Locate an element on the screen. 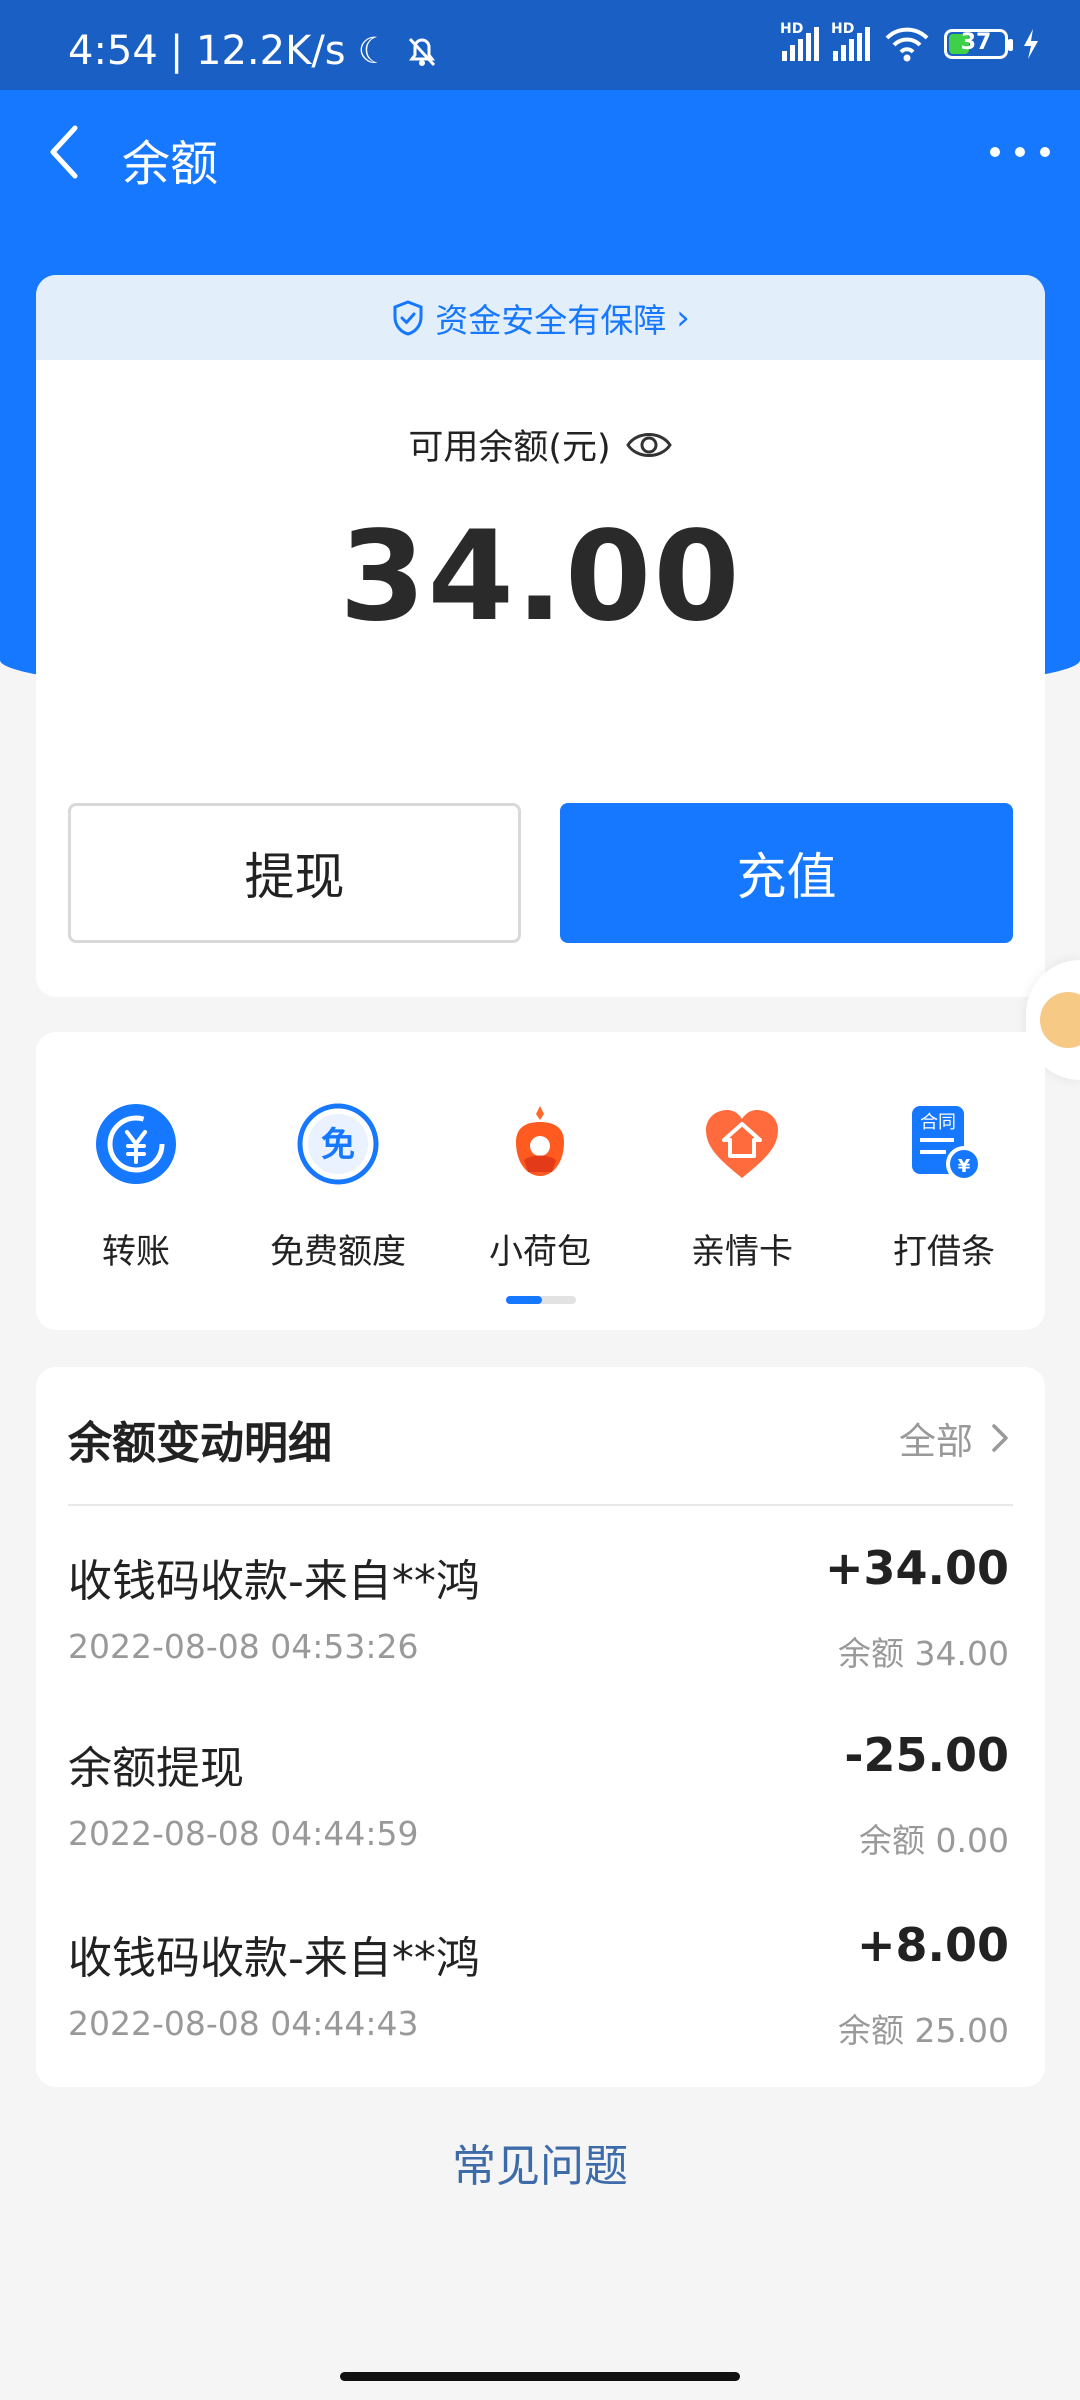 The height and width of the screenshot is (2400, 1080). mute-bell-icon is located at coordinates (422, 52).